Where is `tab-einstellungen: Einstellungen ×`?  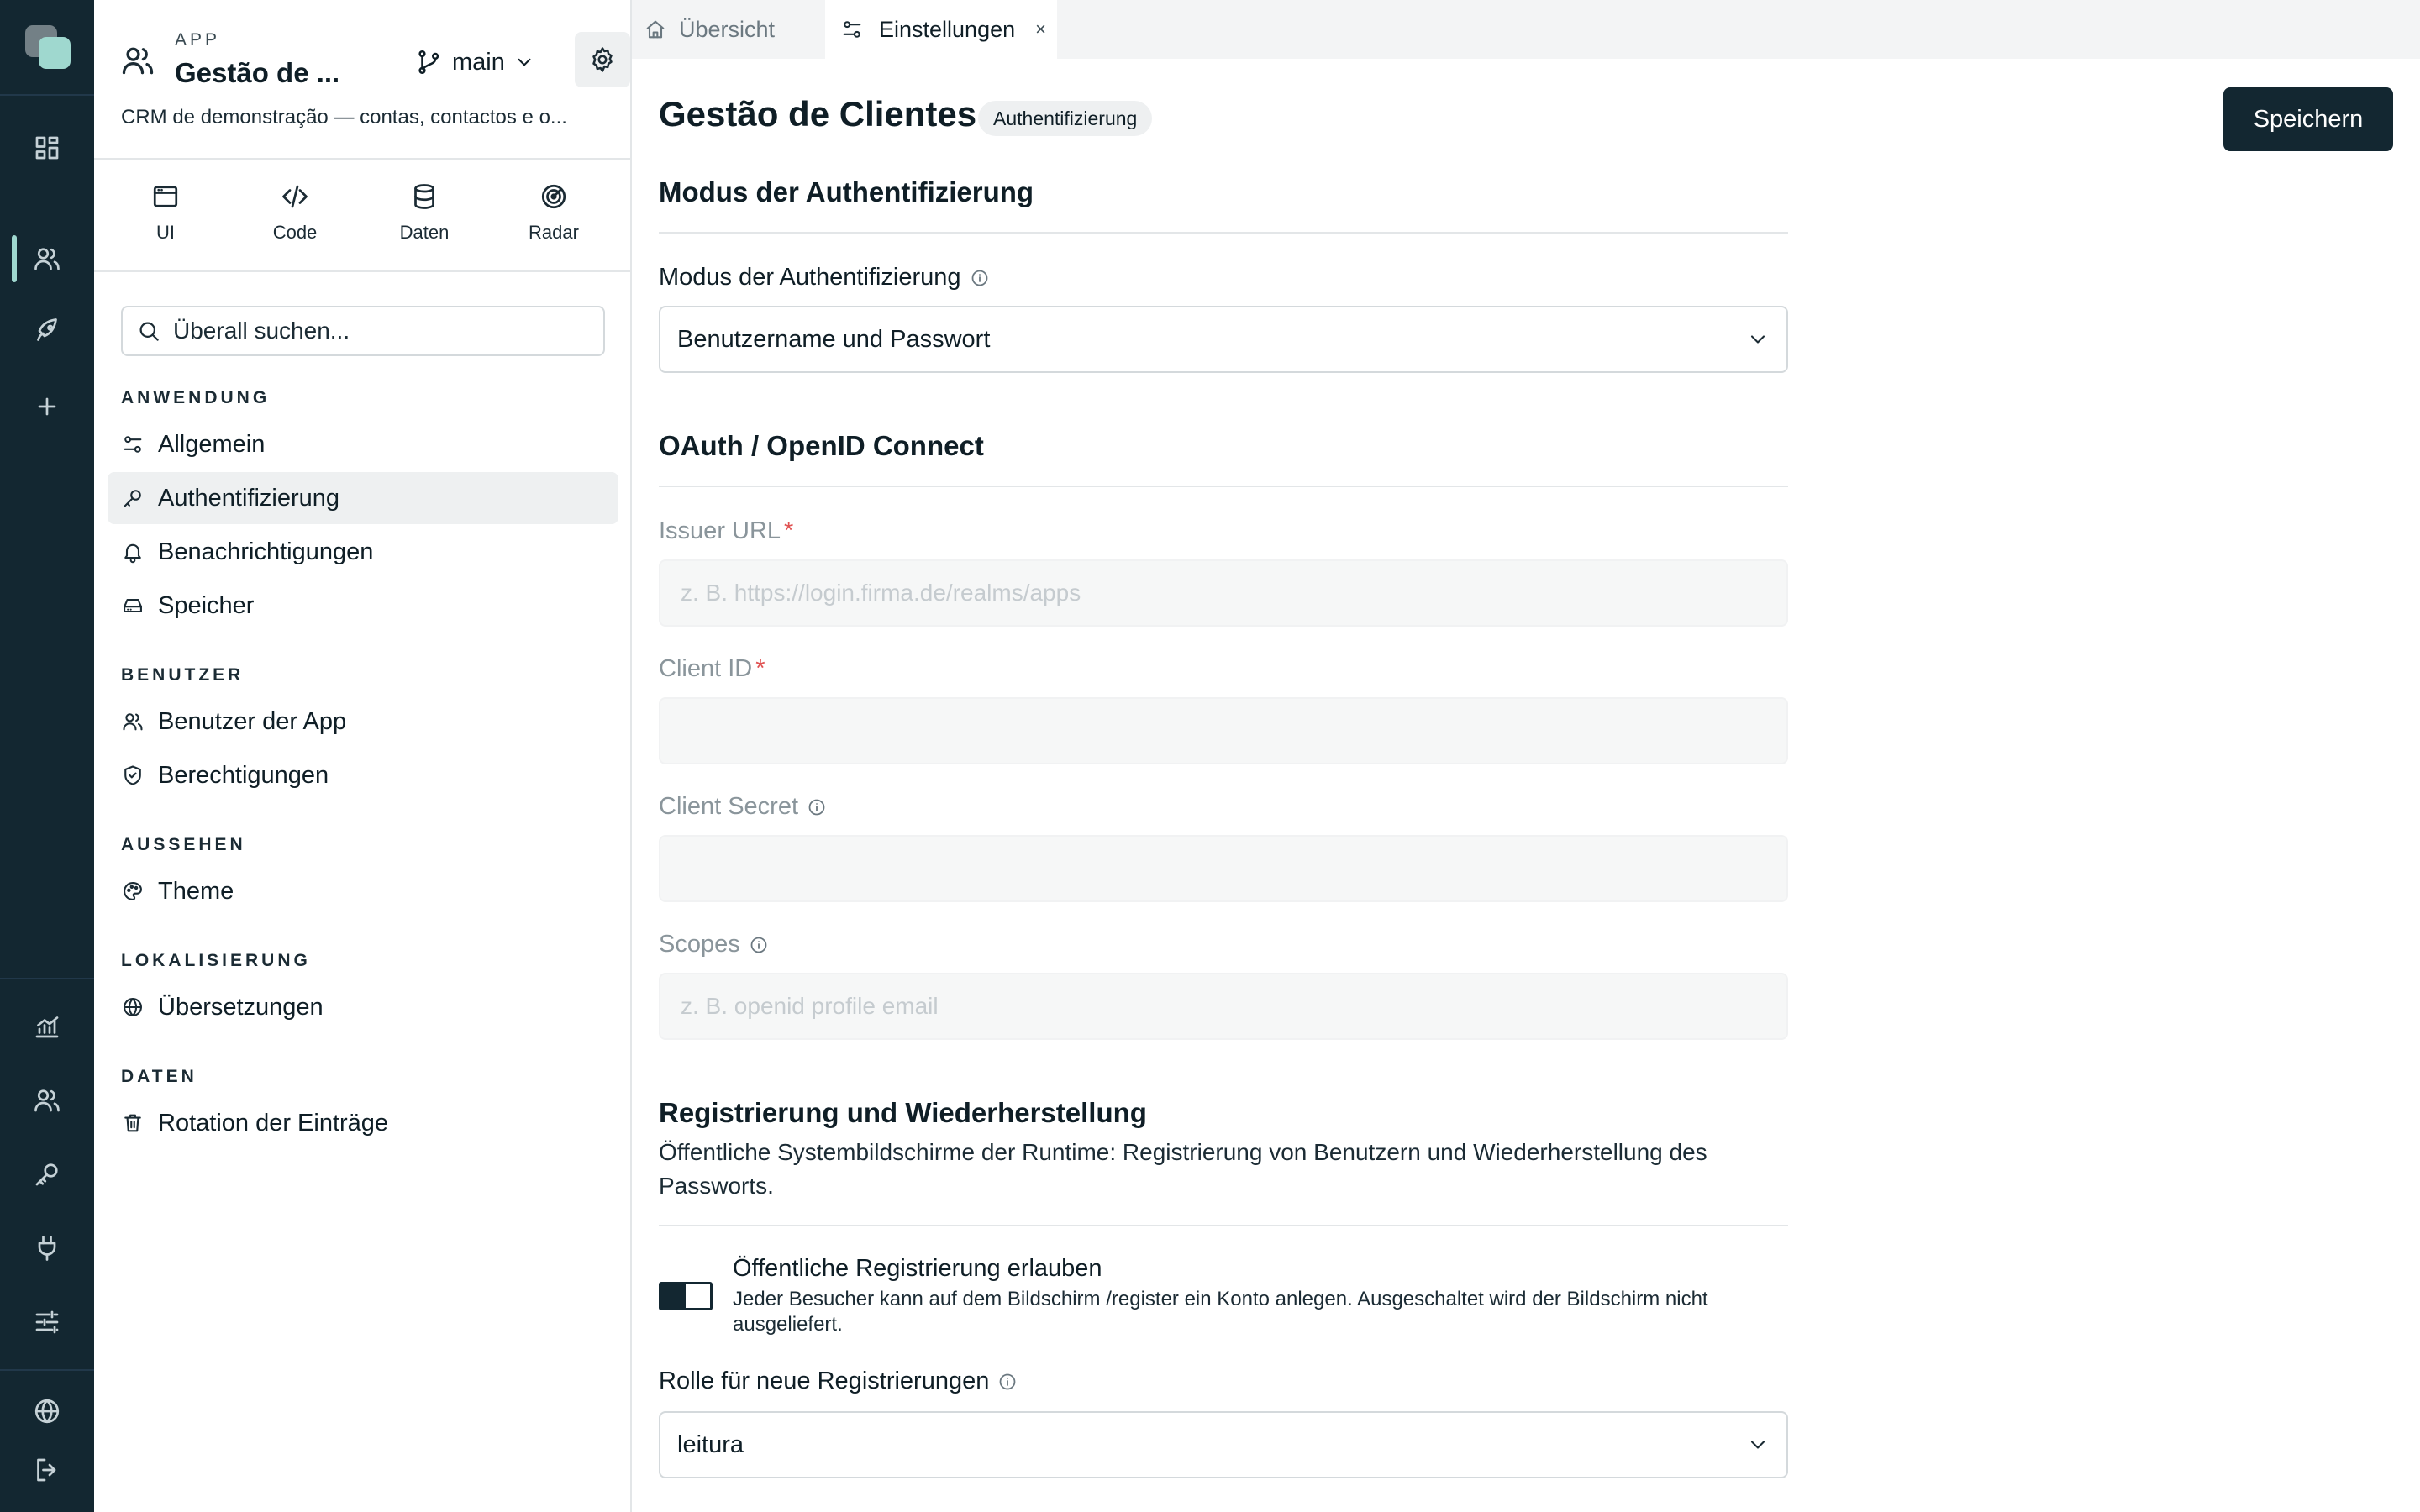 tab-einstellungen: Einstellungen × is located at coordinates (941, 29).